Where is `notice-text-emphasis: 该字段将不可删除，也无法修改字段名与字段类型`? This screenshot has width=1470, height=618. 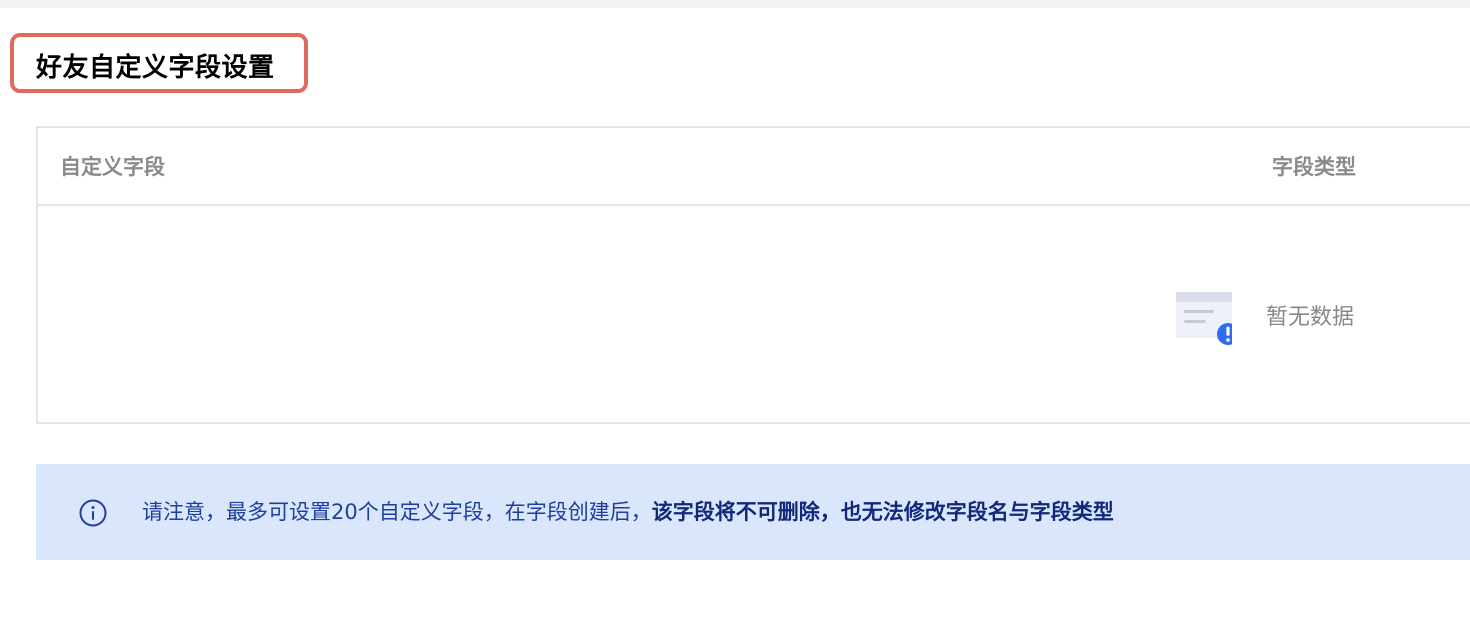 notice-text-emphasis: 该字段将不可删除，也无法修改字段名与字段类型 is located at coordinates (882, 512).